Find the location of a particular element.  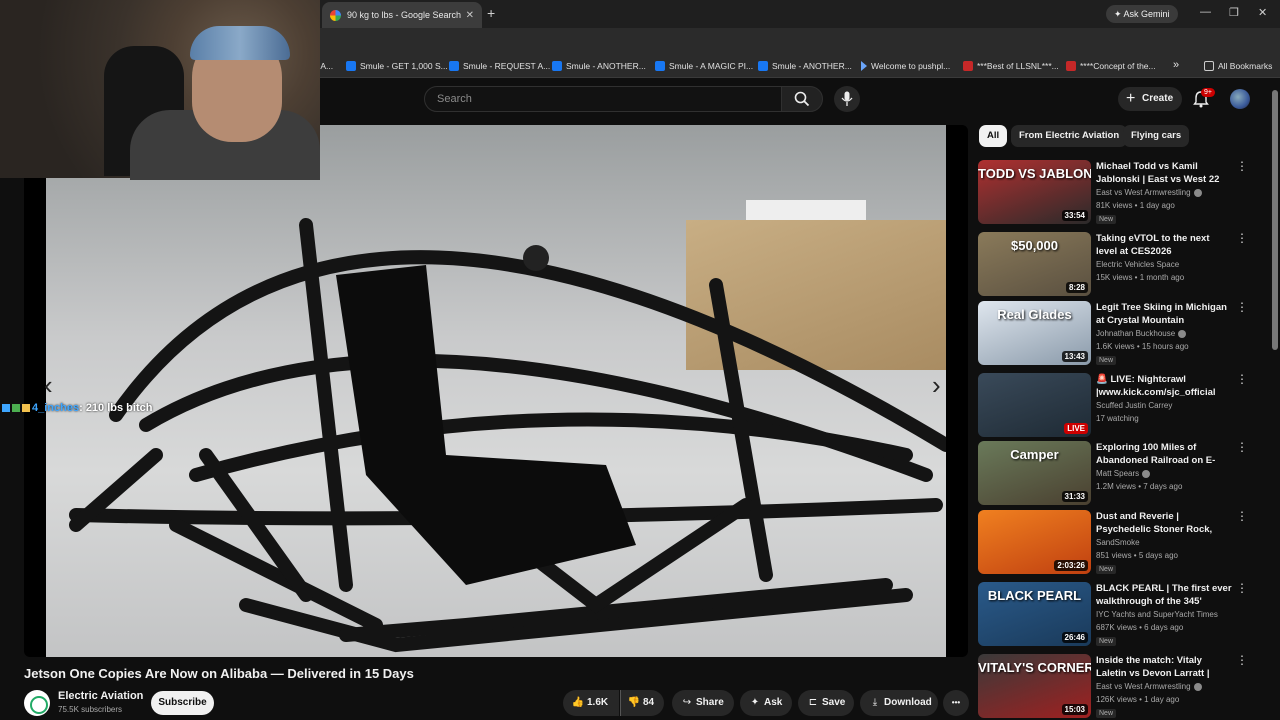

more-actions-button: ••• is located at coordinates (956, 703).